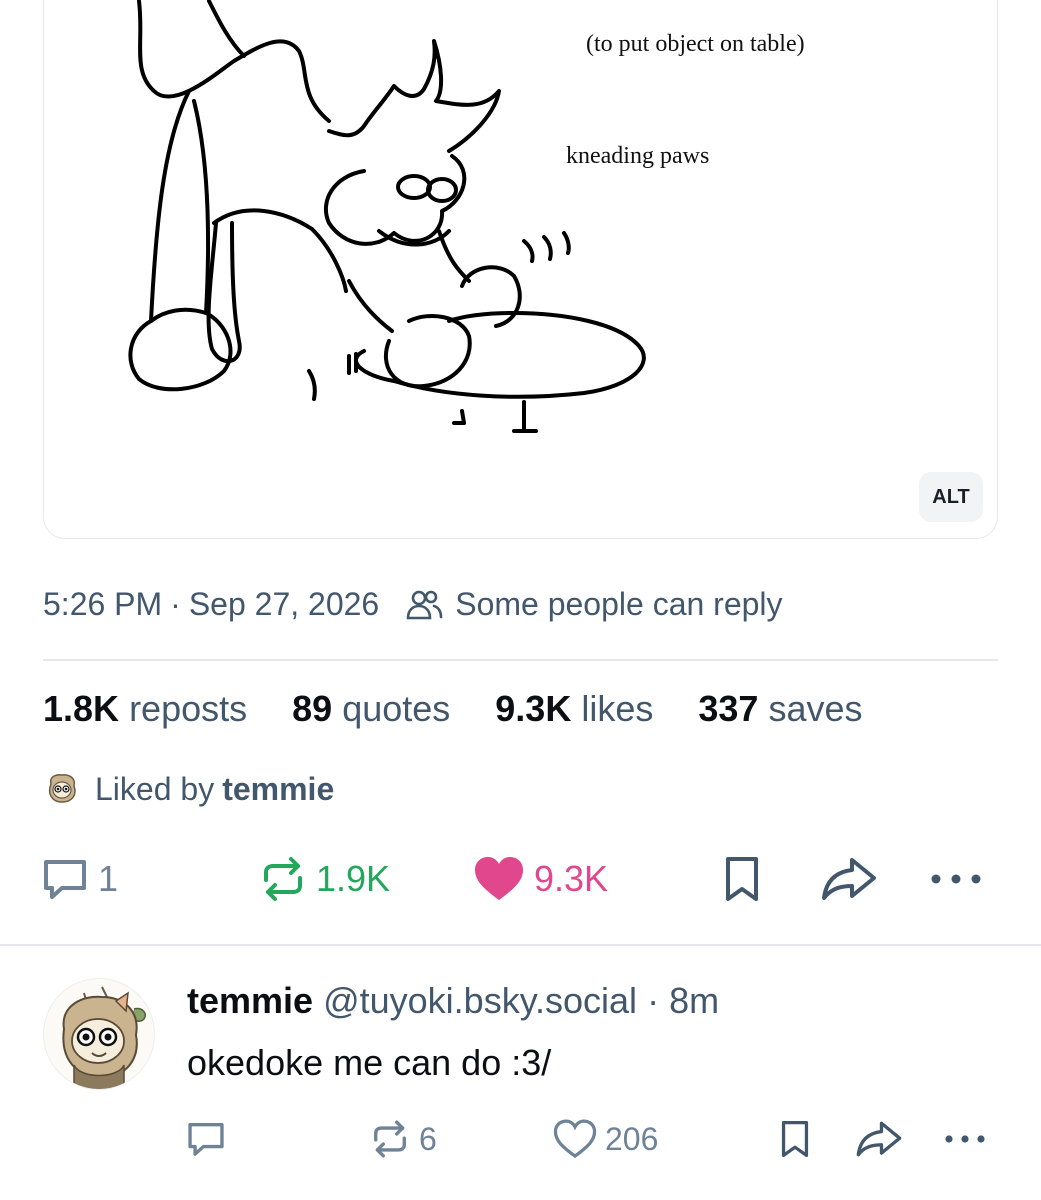  I want to click on like-button: 9.3K, so click(540, 879).